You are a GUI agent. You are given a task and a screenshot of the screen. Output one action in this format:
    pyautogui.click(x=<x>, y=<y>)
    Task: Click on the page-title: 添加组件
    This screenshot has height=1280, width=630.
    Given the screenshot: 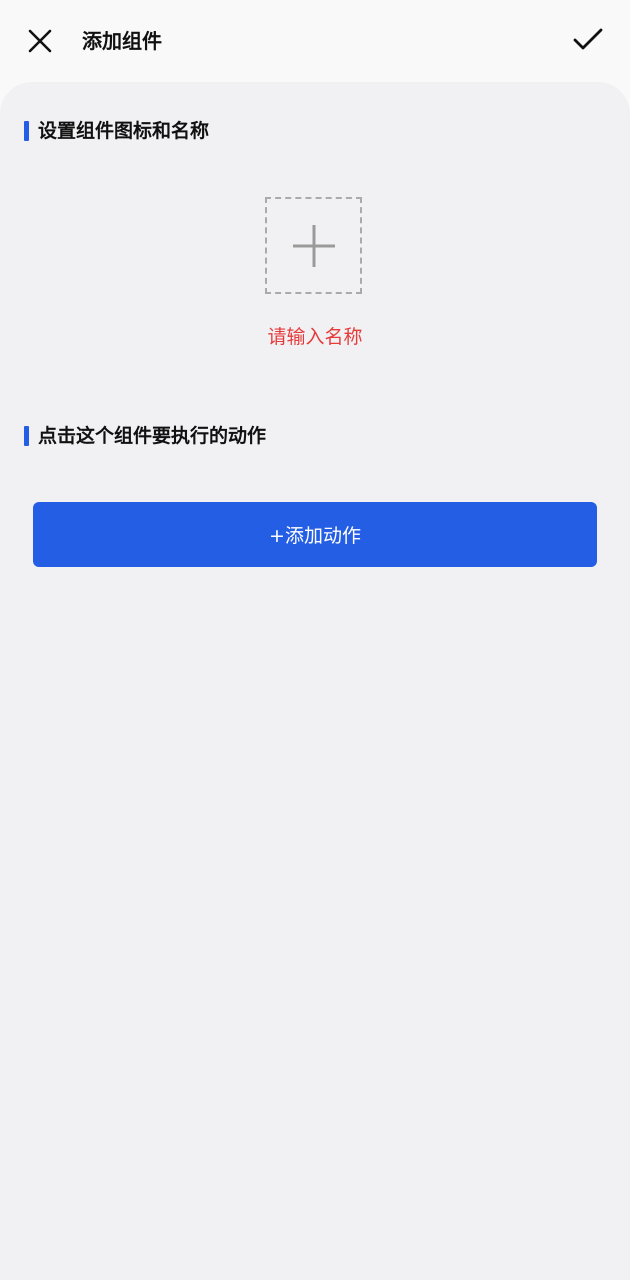 What is the action you would take?
    pyautogui.click(x=122, y=41)
    